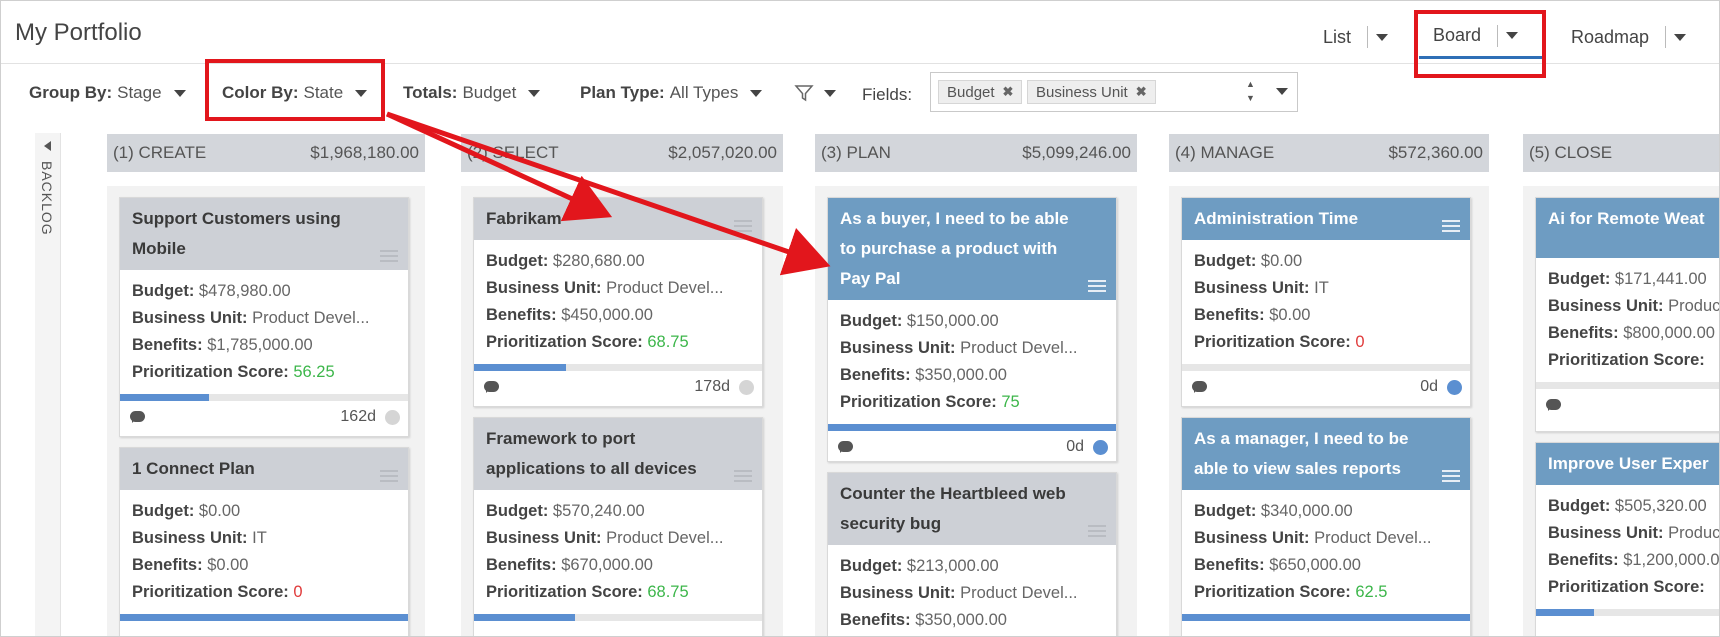 The width and height of the screenshot is (1720, 637). I want to click on annotation-arrows, so click(608, 193).